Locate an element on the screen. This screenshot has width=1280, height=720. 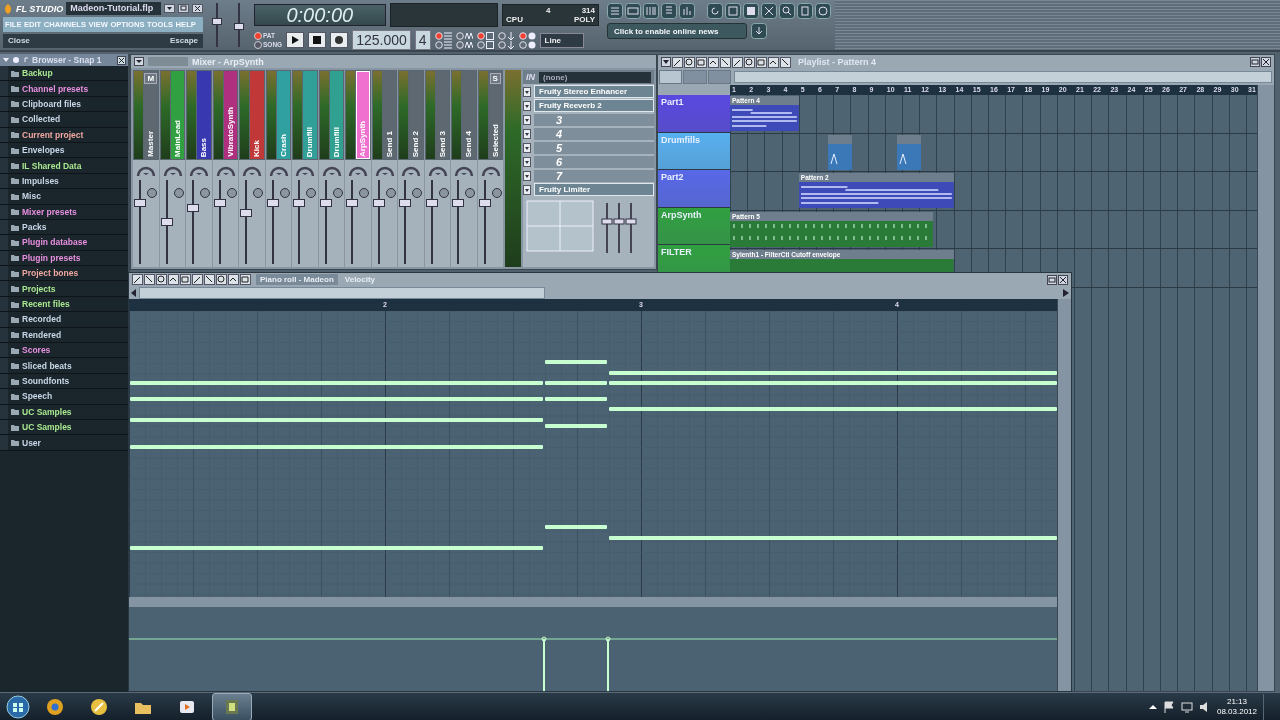
cpu-value: 4 is located at coordinates (548, 10).